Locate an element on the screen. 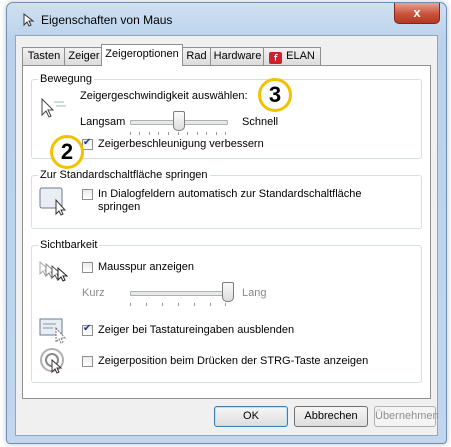  speed-label: Zeigergeschwindigkeit auswählen: is located at coordinates (164, 96).